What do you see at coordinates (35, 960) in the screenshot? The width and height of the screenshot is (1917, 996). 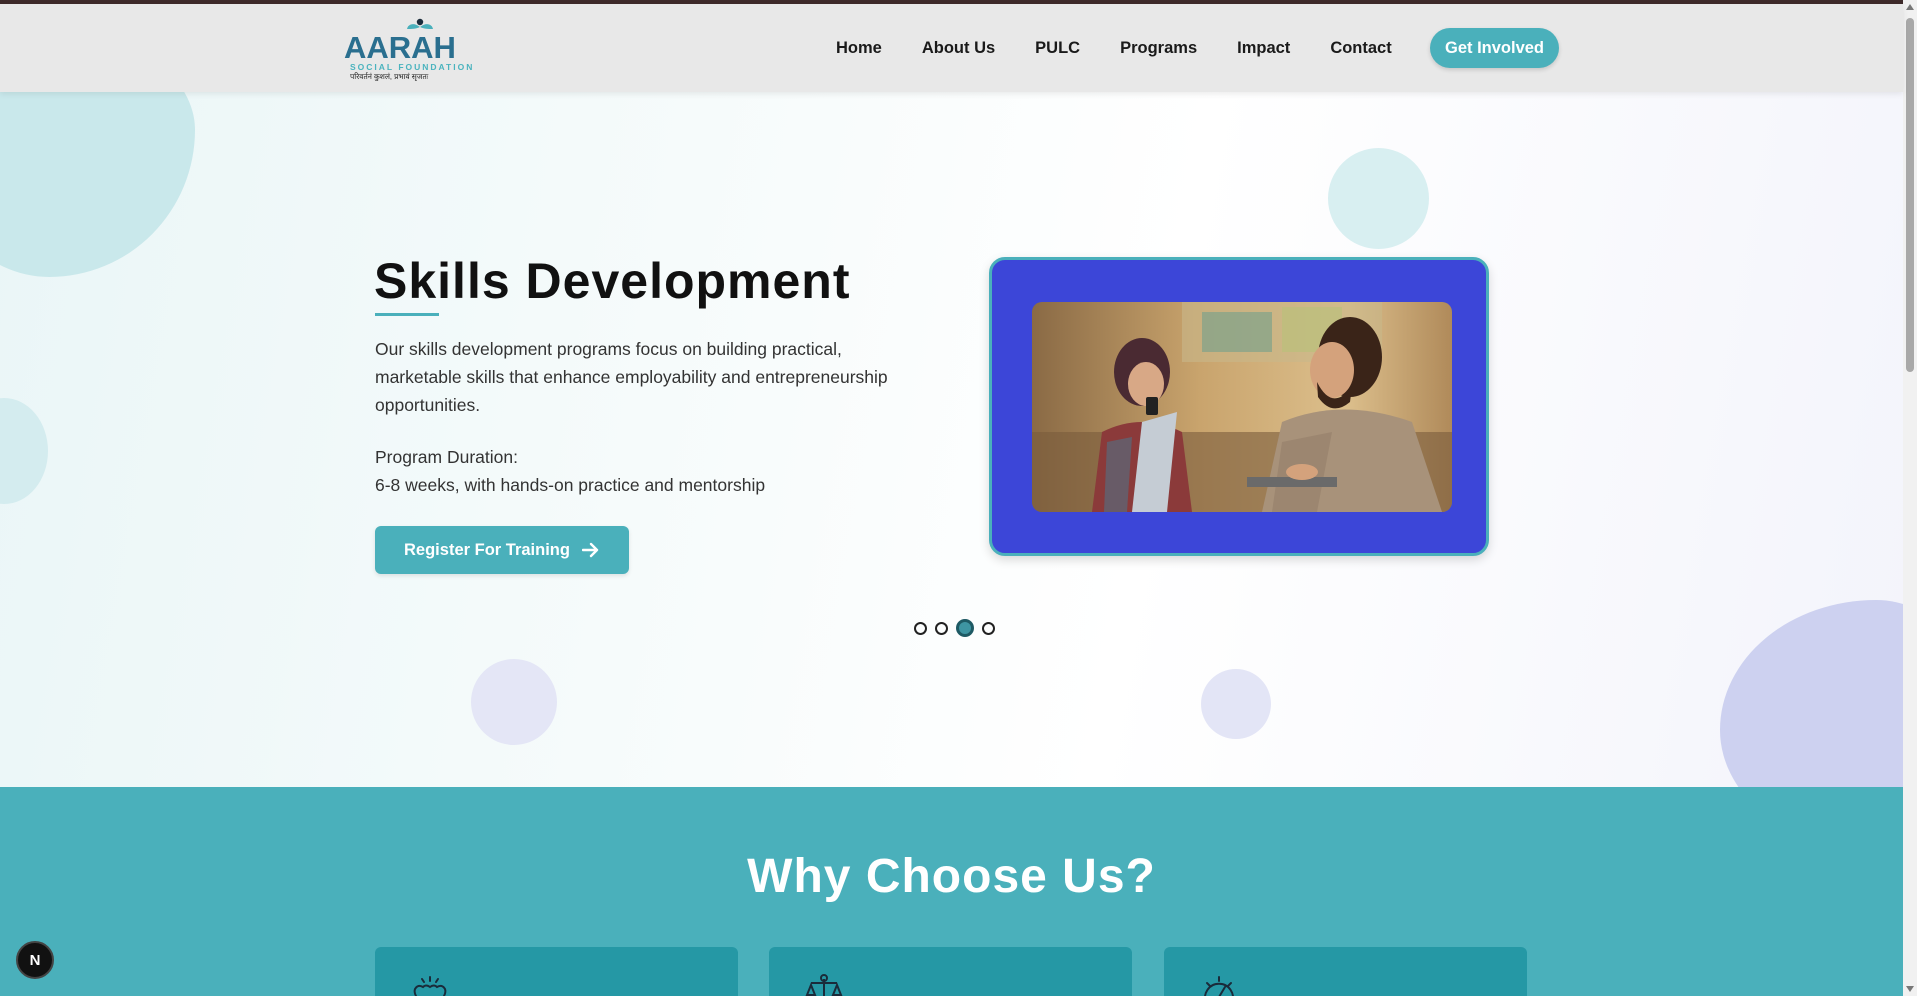 I see `dev-tools-badge: N` at bounding box center [35, 960].